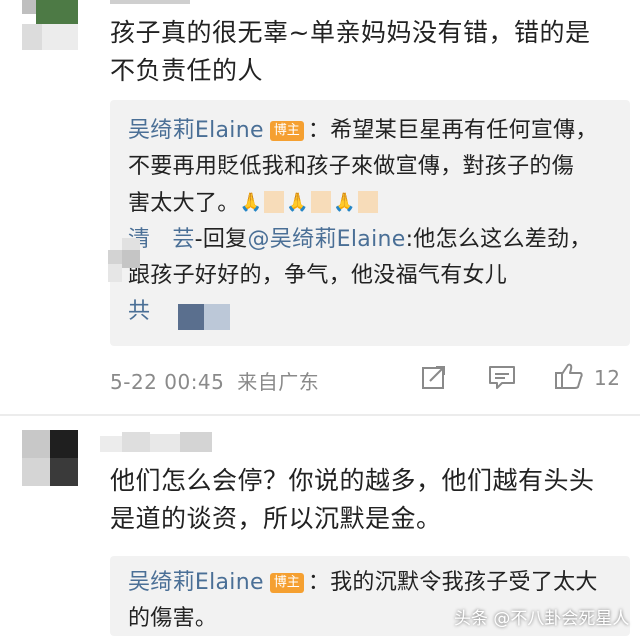 This screenshot has height=637, width=640. What do you see at coordinates (184, 203) in the screenshot?
I see `quote-text-3: 害太大了。` at bounding box center [184, 203].